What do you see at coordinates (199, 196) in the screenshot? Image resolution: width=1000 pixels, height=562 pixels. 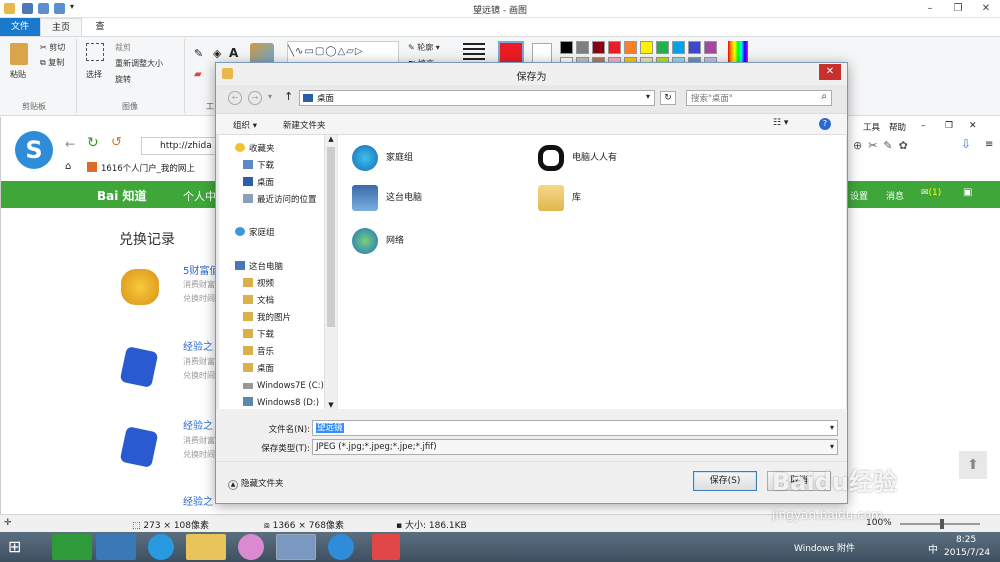 I see `nav-personal-center: 个人中` at bounding box center [199, 196].